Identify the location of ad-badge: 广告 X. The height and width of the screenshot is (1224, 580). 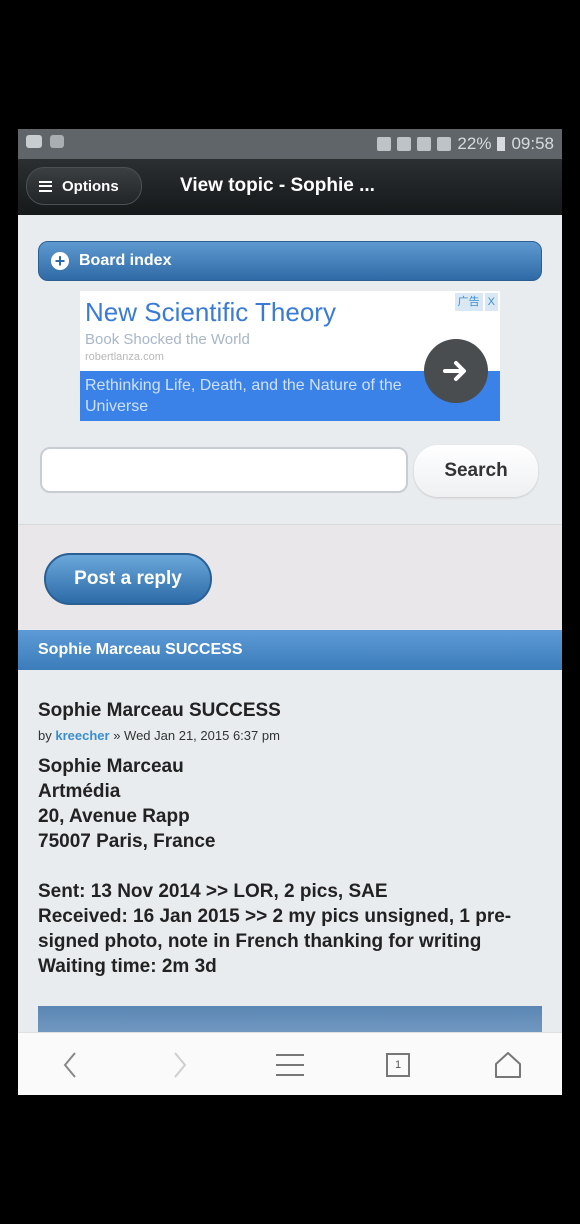
(476, 302).